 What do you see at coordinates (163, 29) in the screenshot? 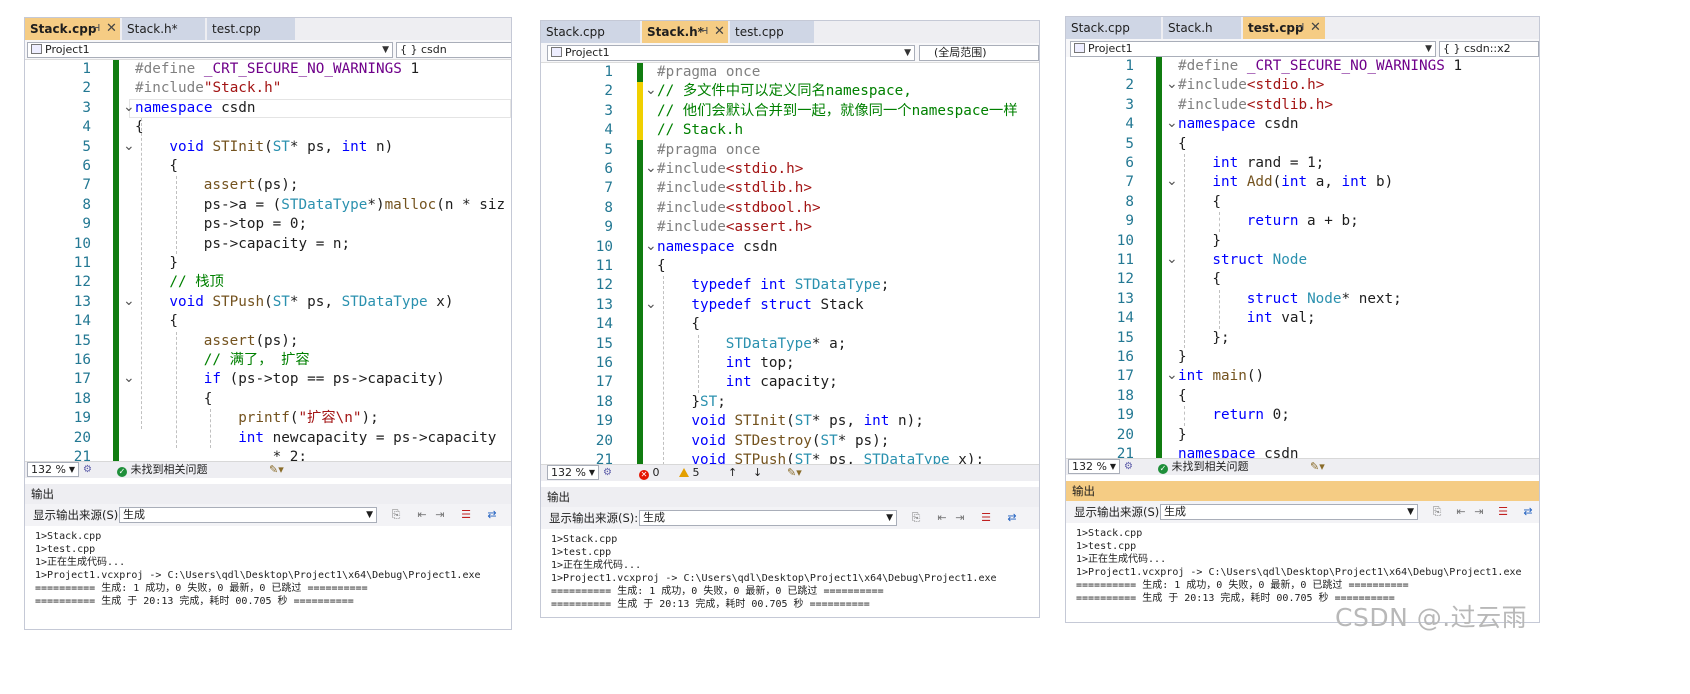
I see `tab-stack-h: Stack.h*` at bounding box center [163, 29].